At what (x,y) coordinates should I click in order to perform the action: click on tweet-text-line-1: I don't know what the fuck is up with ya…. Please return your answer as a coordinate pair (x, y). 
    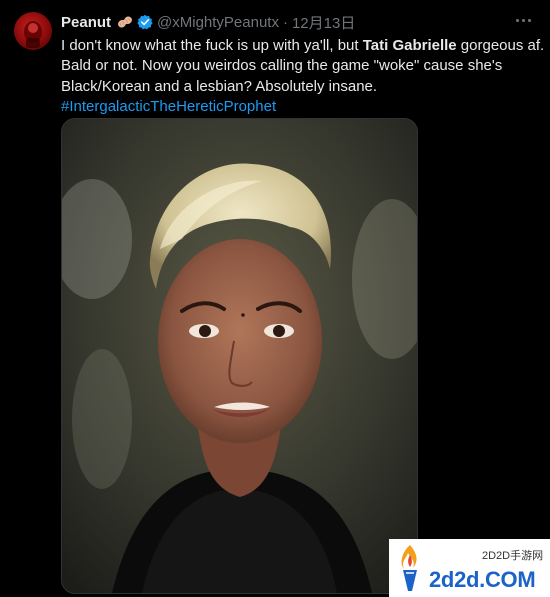
    Looking at the image, I should click on (302, 46).